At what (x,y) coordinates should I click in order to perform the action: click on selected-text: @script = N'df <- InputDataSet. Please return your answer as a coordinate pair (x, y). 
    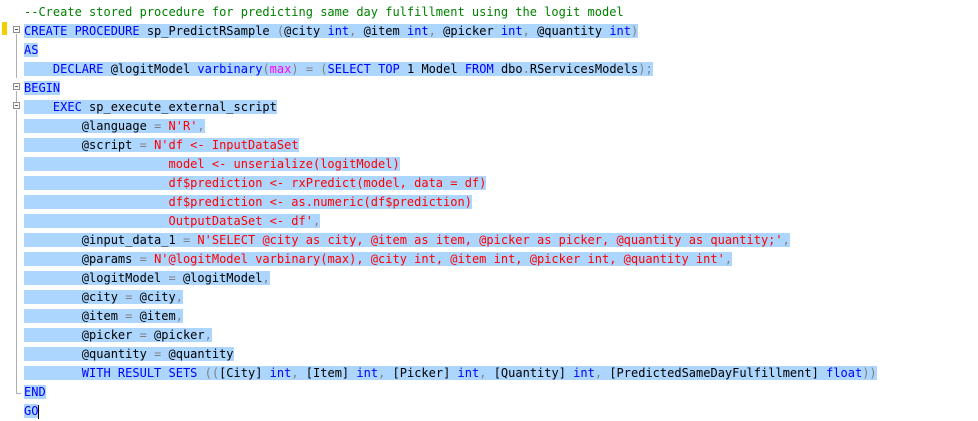
    Looking at the image, I should click on (161, 145).